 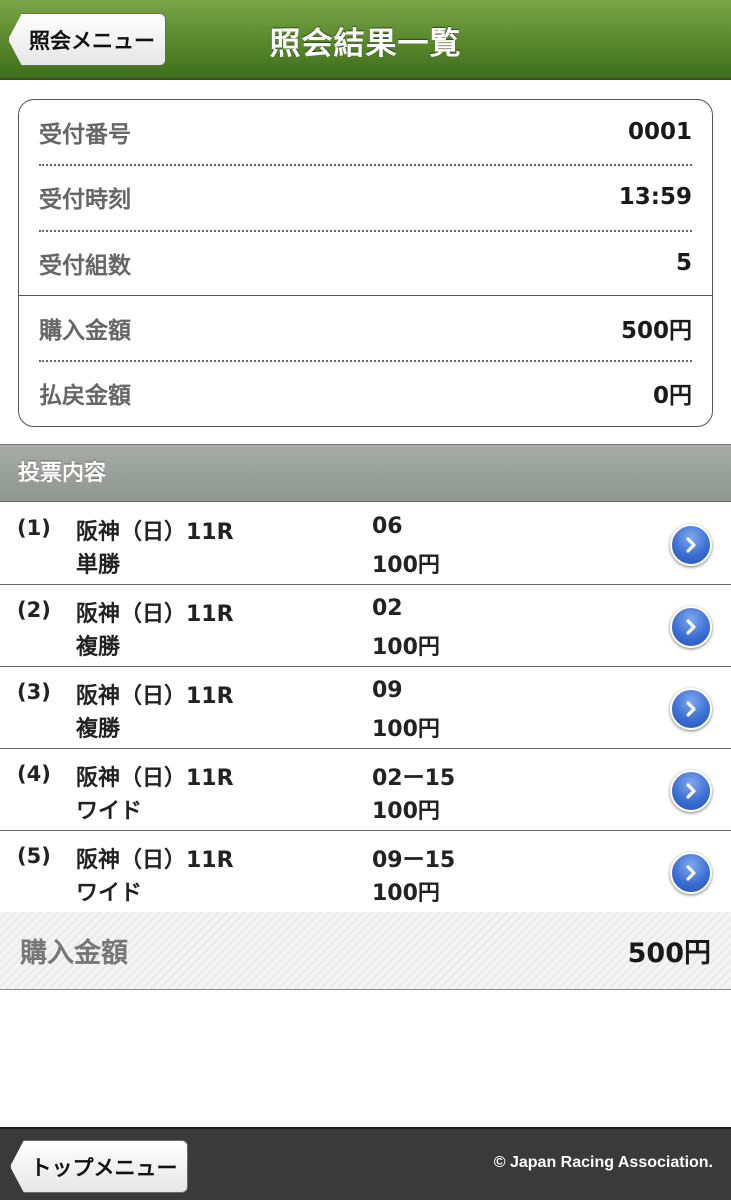 What do you see at coordinates (365, 951) in the screenshot?
I see `total-bar: 購入金額 500円` at bounding box center [365, 951].